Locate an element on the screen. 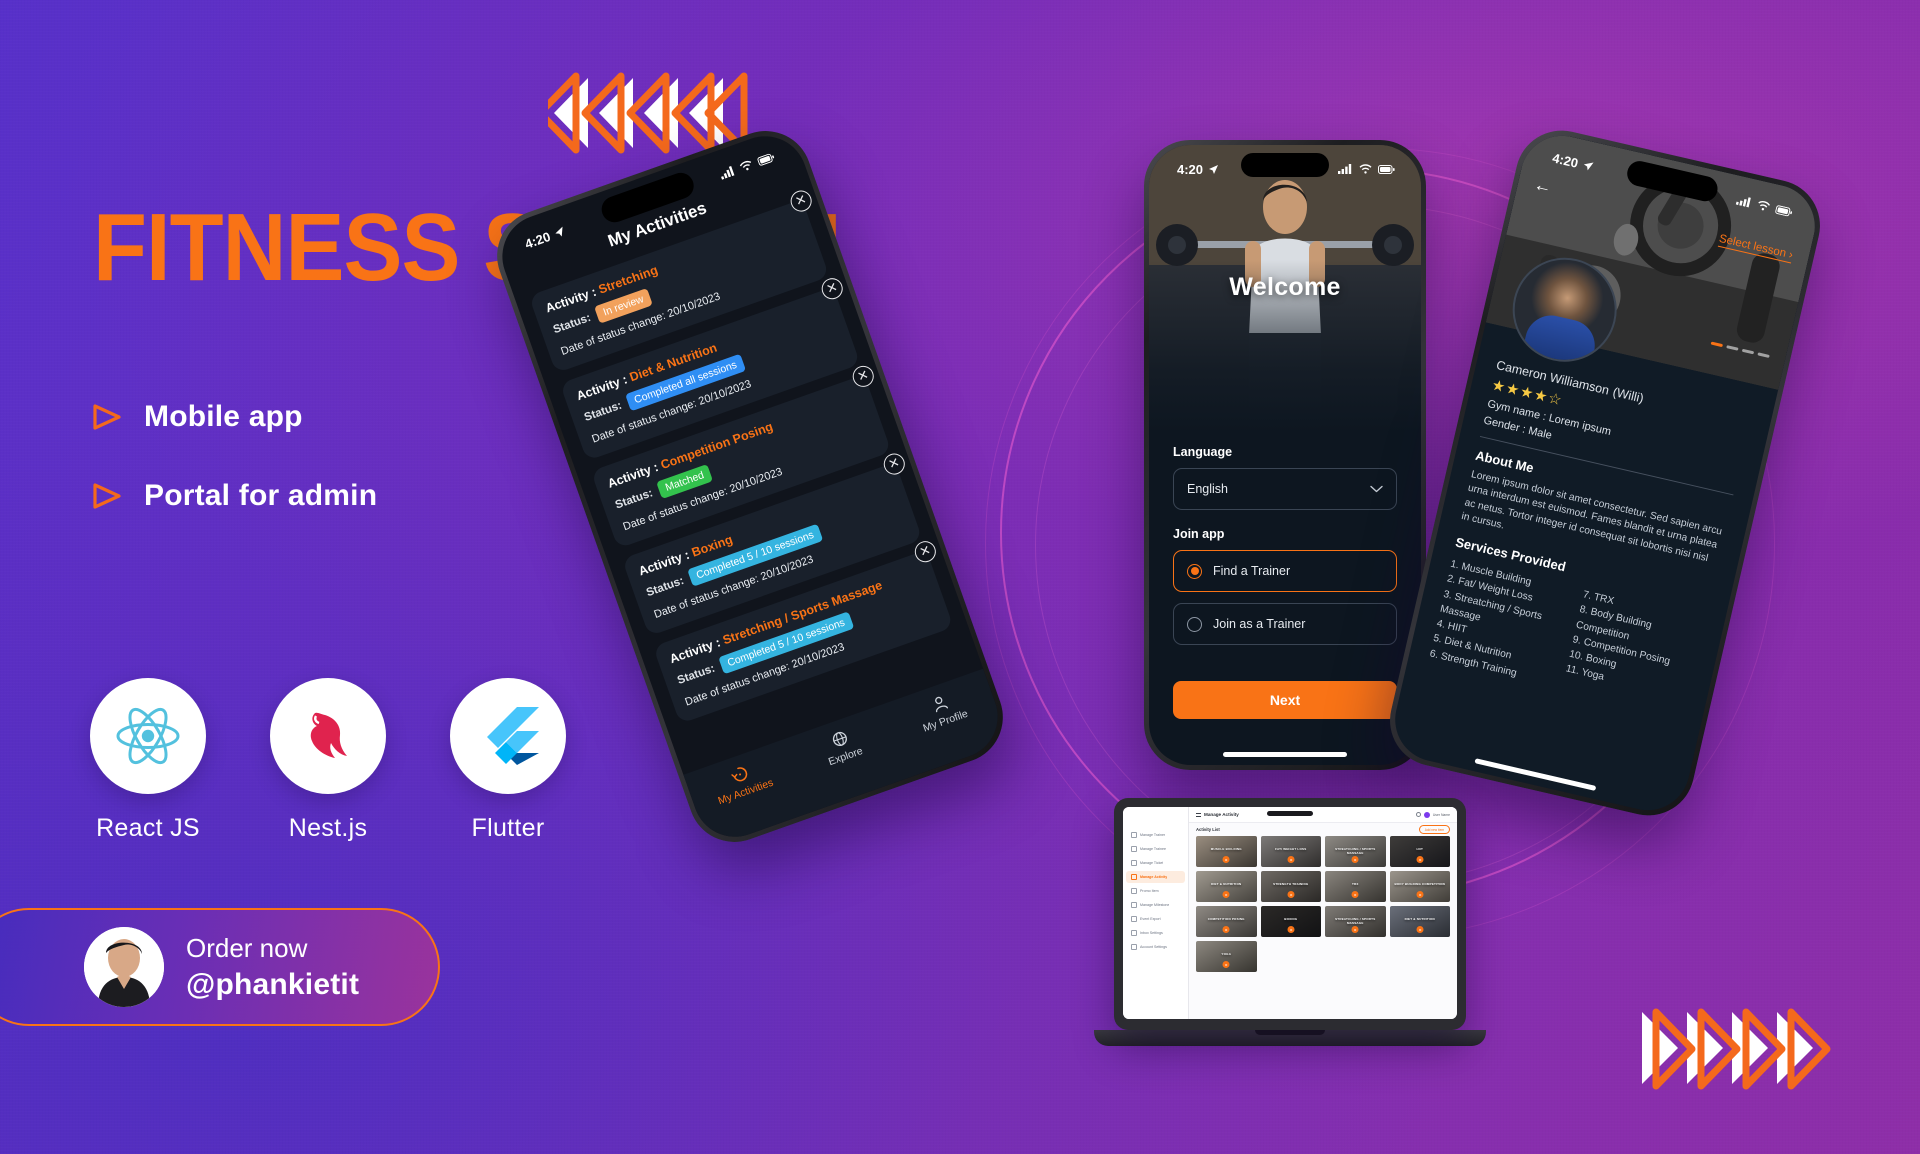 This screenshot has height=1154, width=1920. person-icon is located at coordinates (941, 704).